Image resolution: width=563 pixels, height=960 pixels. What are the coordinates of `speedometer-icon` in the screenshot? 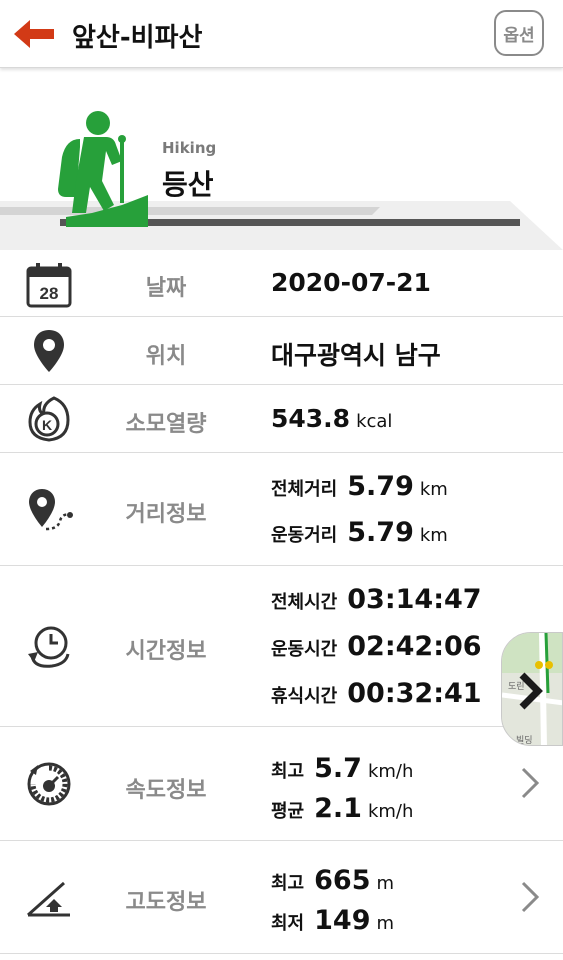 It's located at (49, 784).